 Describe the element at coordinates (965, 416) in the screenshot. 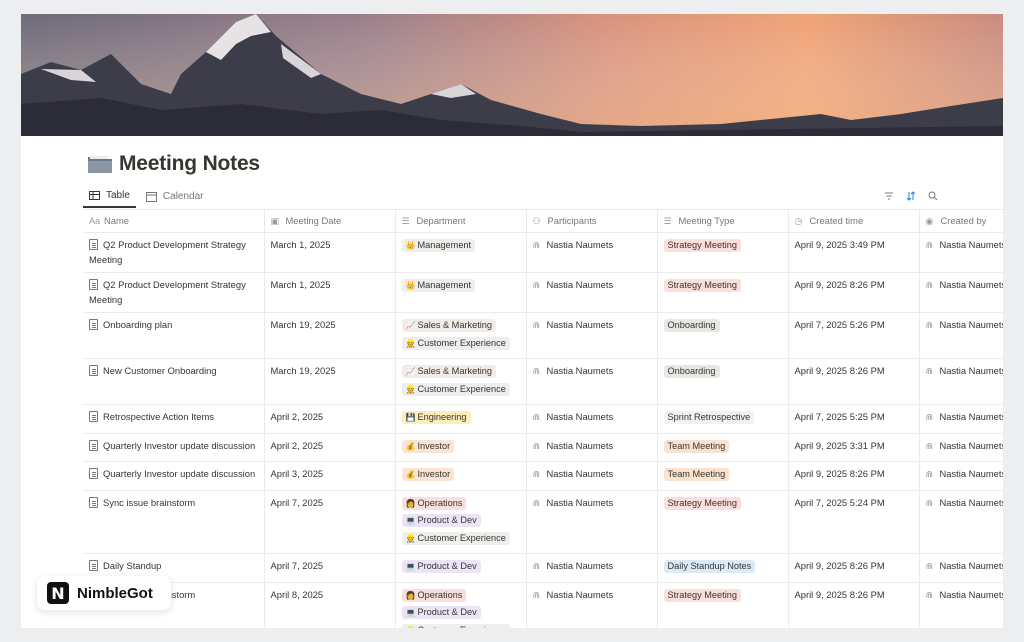

I see `creator: ⋒ Nastia Naumets` at that location.